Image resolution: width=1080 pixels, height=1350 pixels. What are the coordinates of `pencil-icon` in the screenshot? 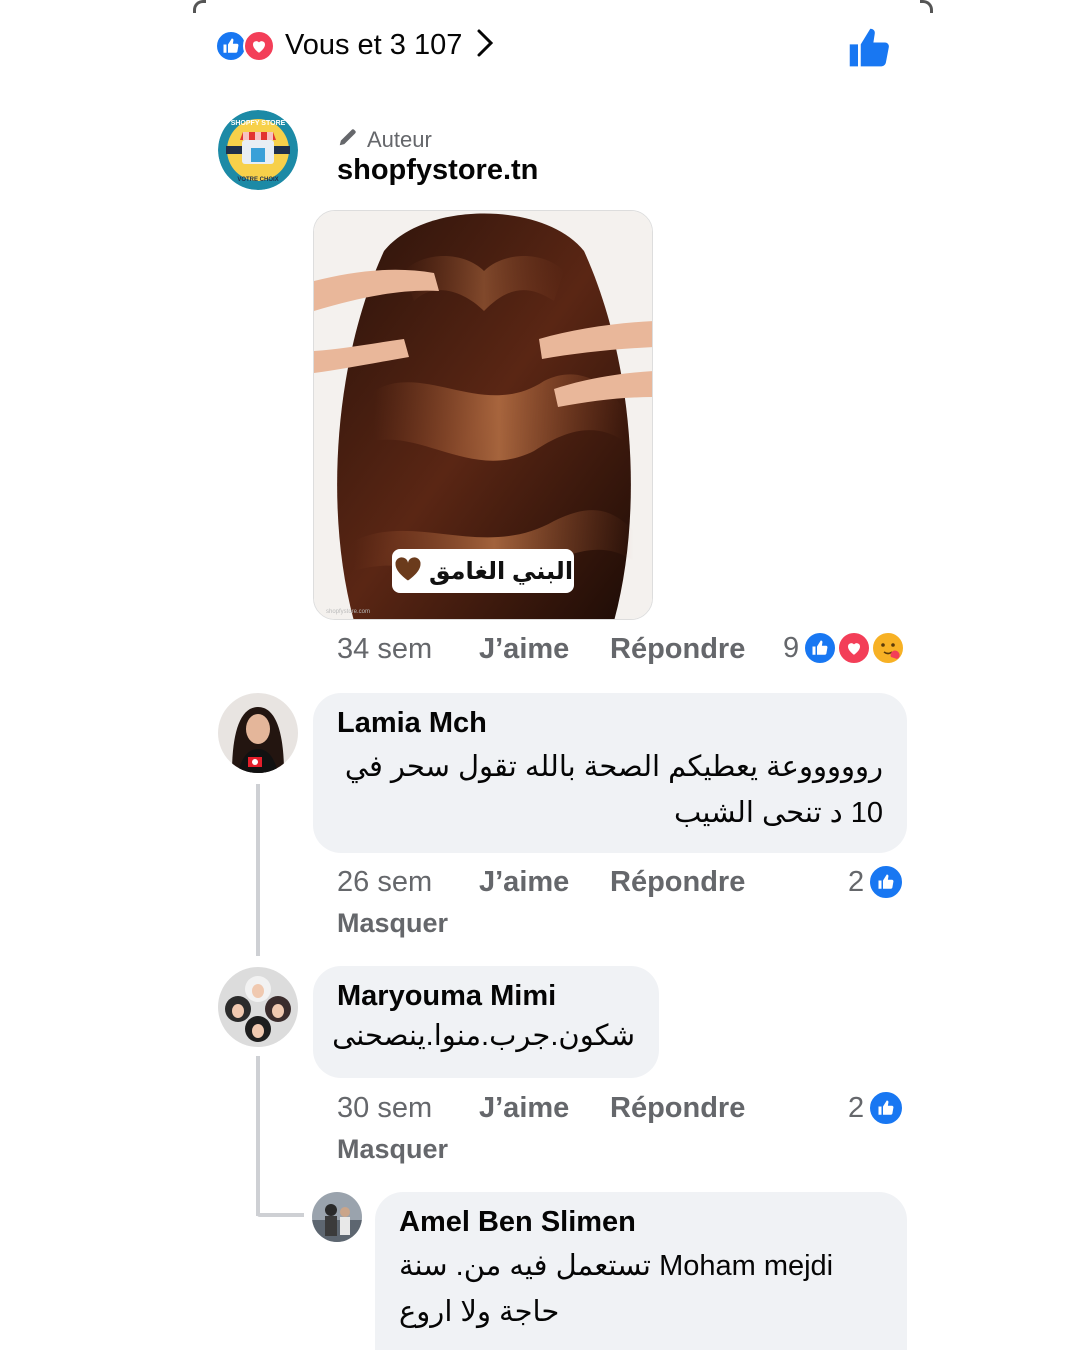 It's located at (348, 140).